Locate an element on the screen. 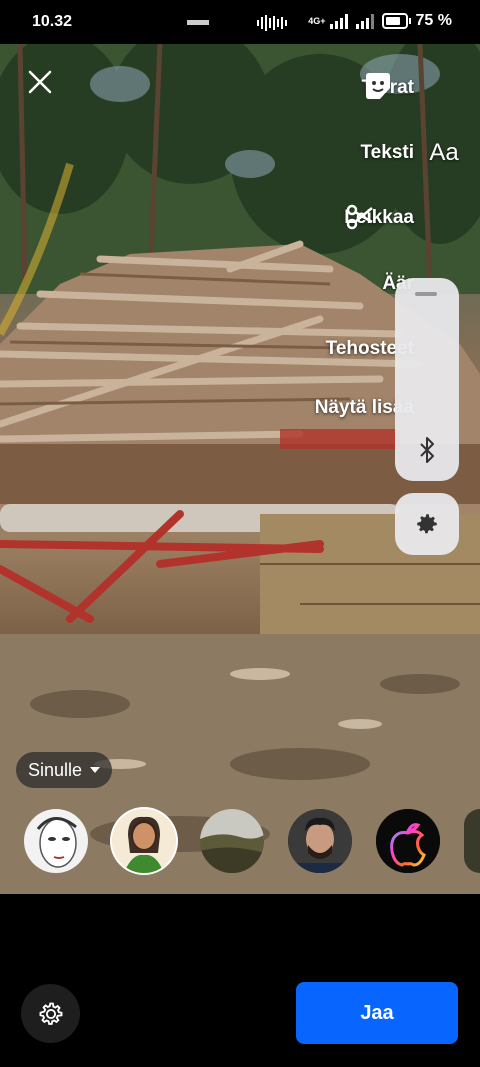 This screenshot has height=1067, width=480. status-right: 4G+ 75 % is located at coordinates (380, 21).